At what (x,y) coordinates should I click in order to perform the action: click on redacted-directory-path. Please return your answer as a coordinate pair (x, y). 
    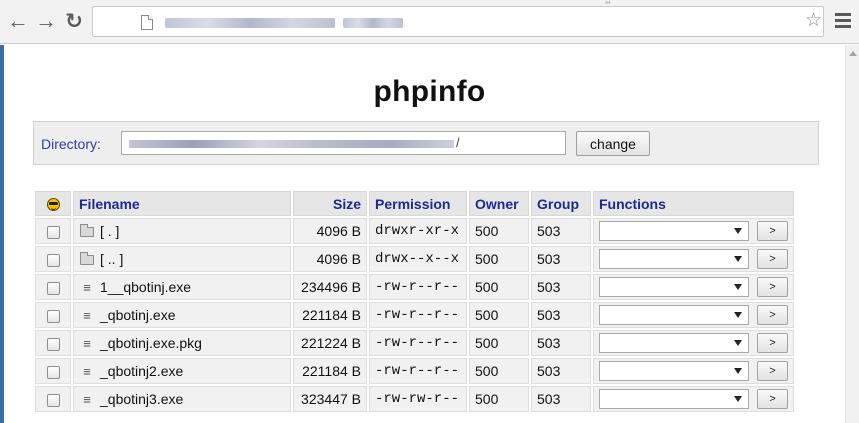
    Looking at the image, I should click on (291, 144).